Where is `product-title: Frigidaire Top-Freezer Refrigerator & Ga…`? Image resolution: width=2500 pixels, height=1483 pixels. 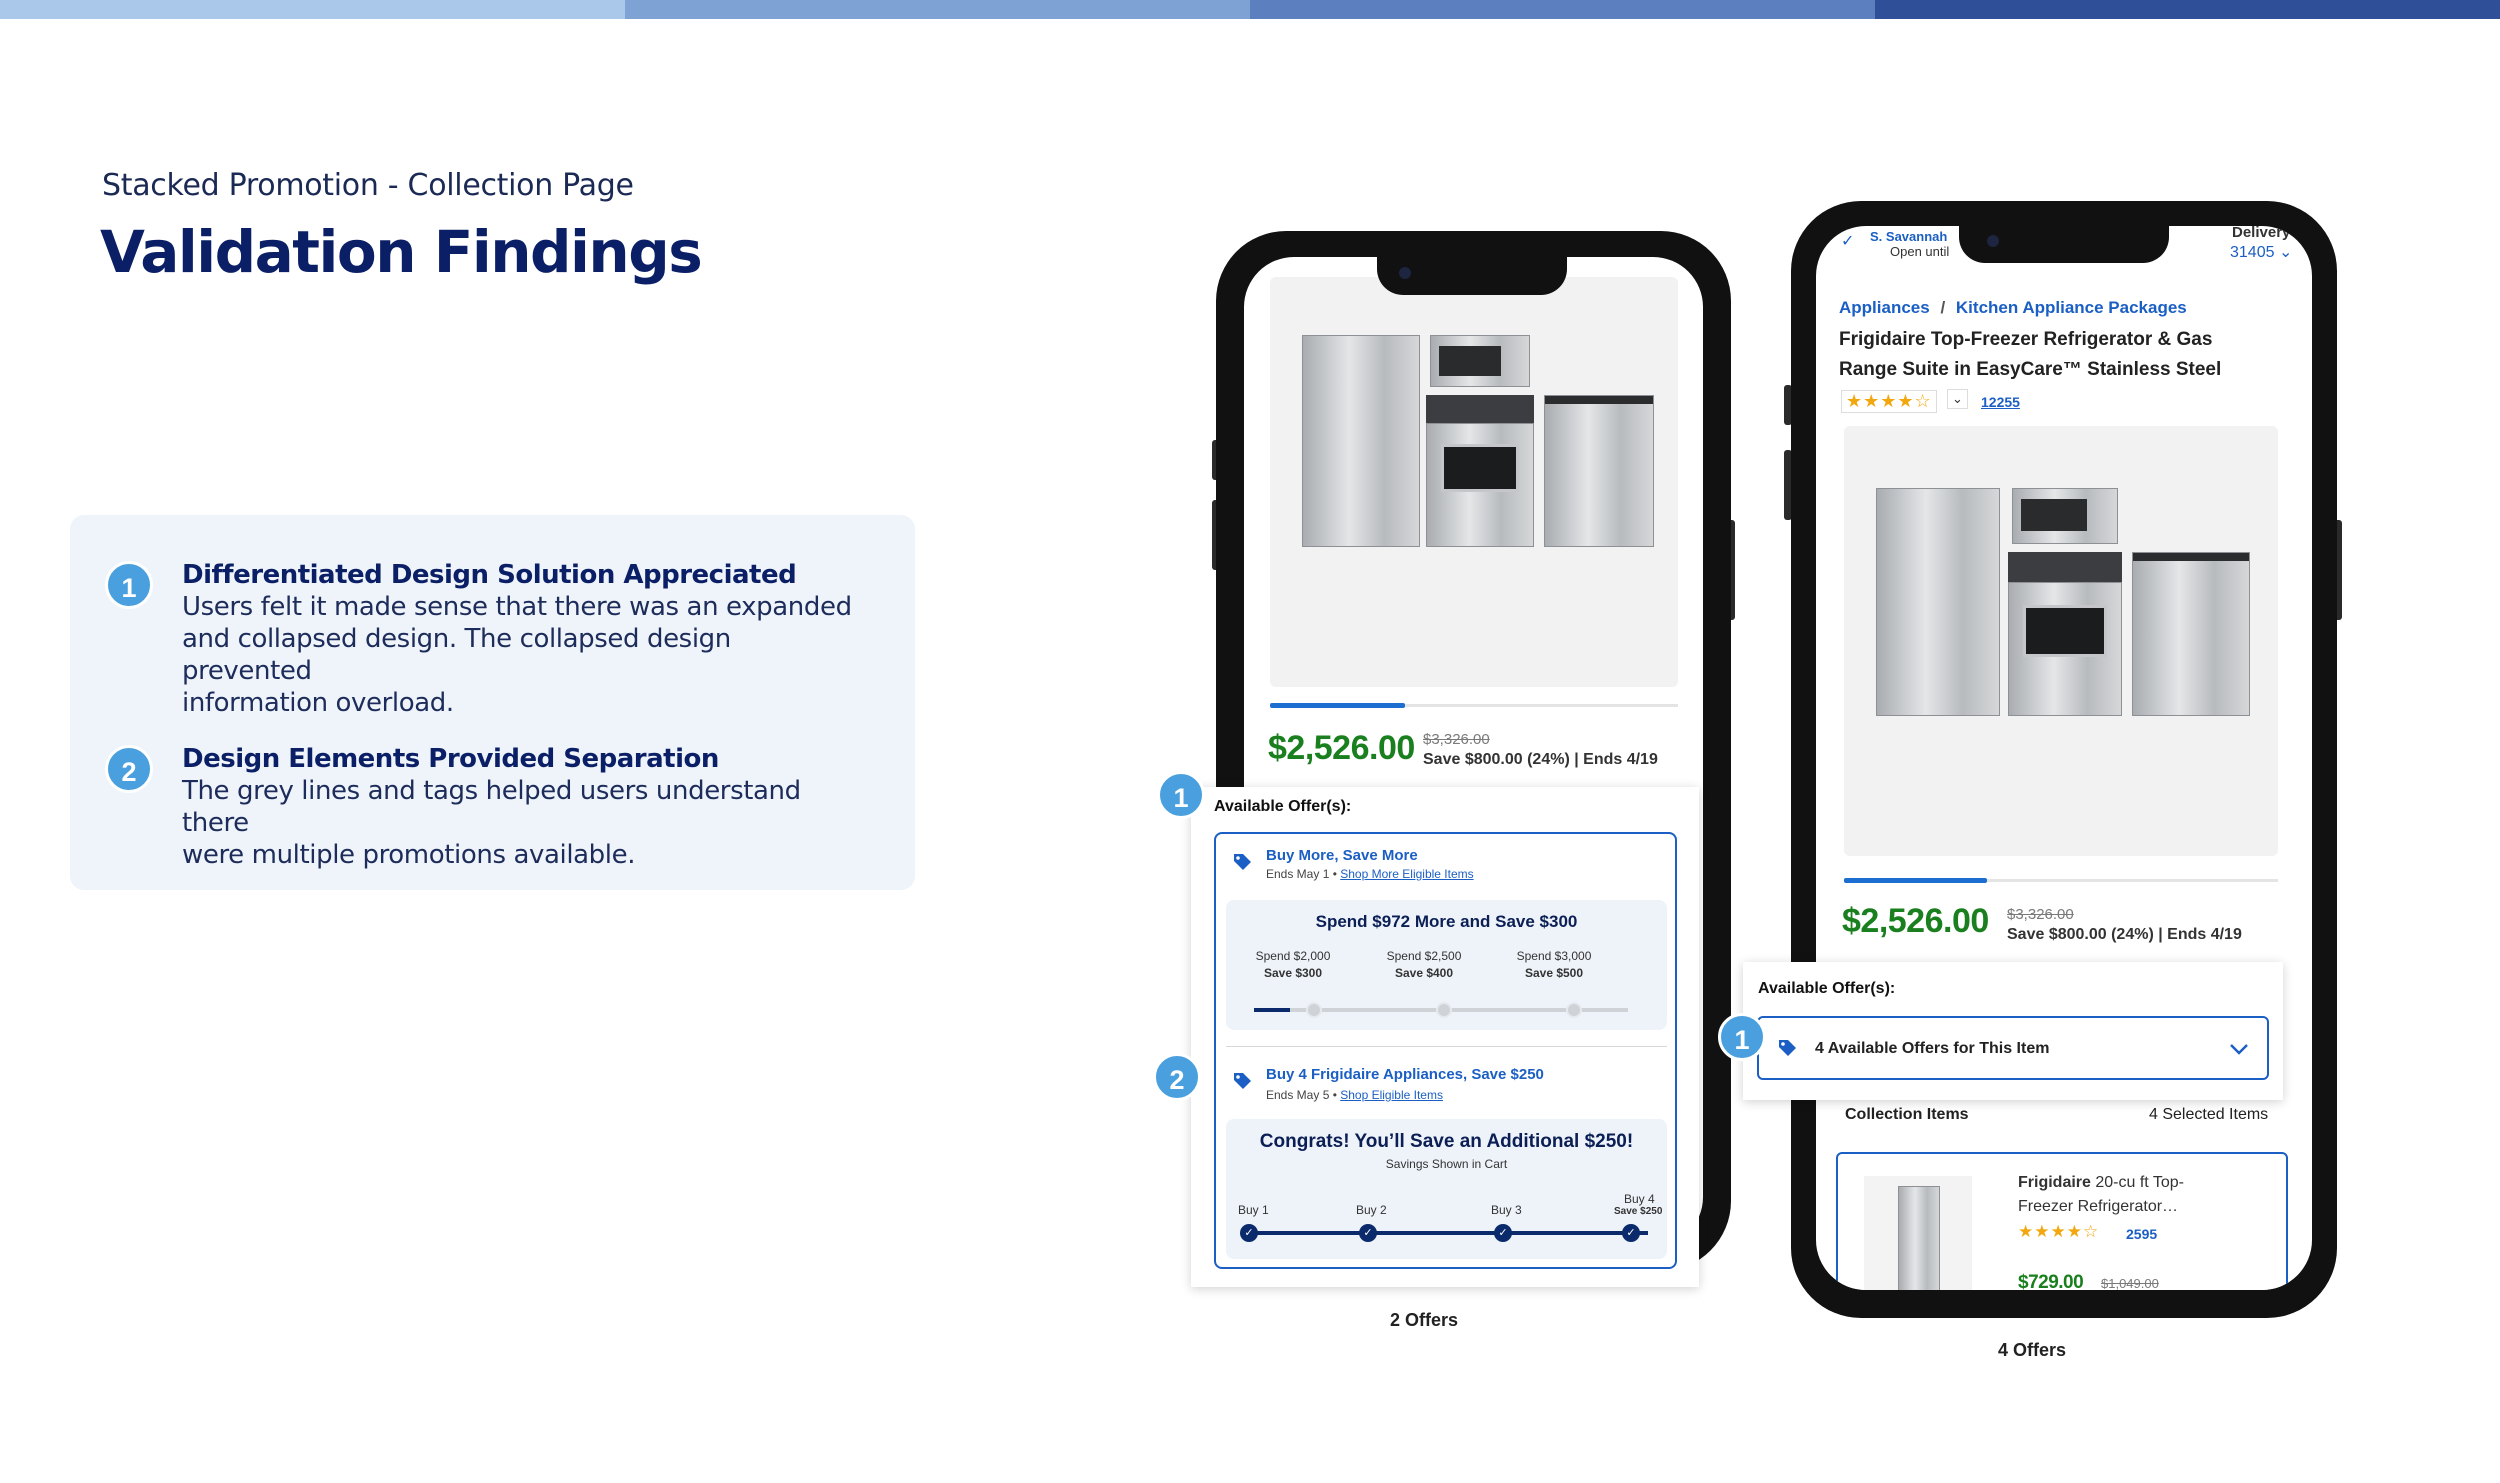 product-title: Frigidaire Top-Freezer Refrigerator & Ga… is located at coordinates (2030, 354).